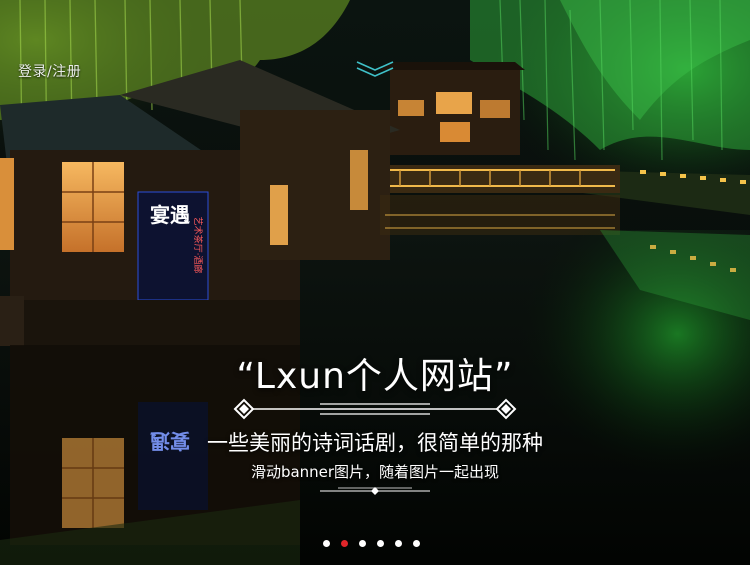 The width and height of the screenshot is (750, 565). I want to click on description-divider-ornament, so click(375, 491).